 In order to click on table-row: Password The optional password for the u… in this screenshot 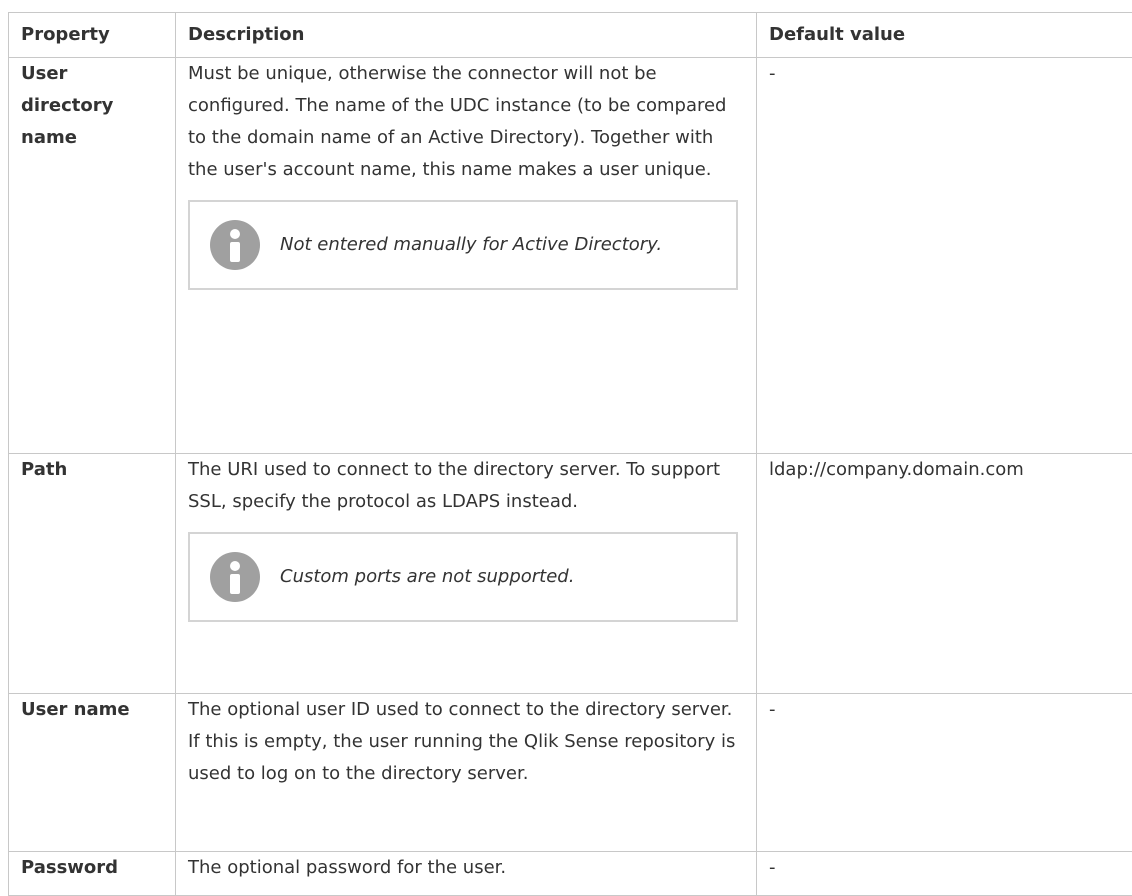, I will do `click(570, 874)`.